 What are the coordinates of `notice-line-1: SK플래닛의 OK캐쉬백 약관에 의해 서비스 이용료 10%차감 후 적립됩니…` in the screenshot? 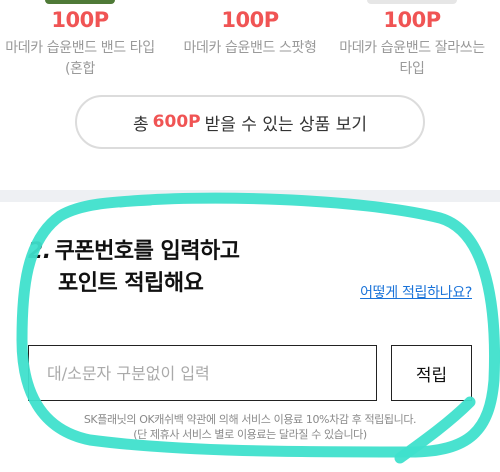 It's located at (250, 419).